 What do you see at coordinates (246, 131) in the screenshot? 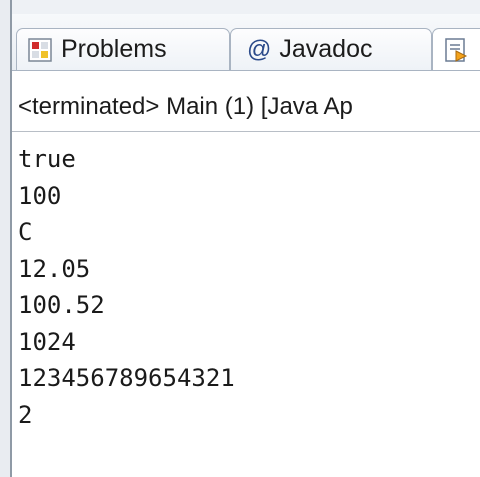
I see `status-divider` at bounding box center [246, 131].